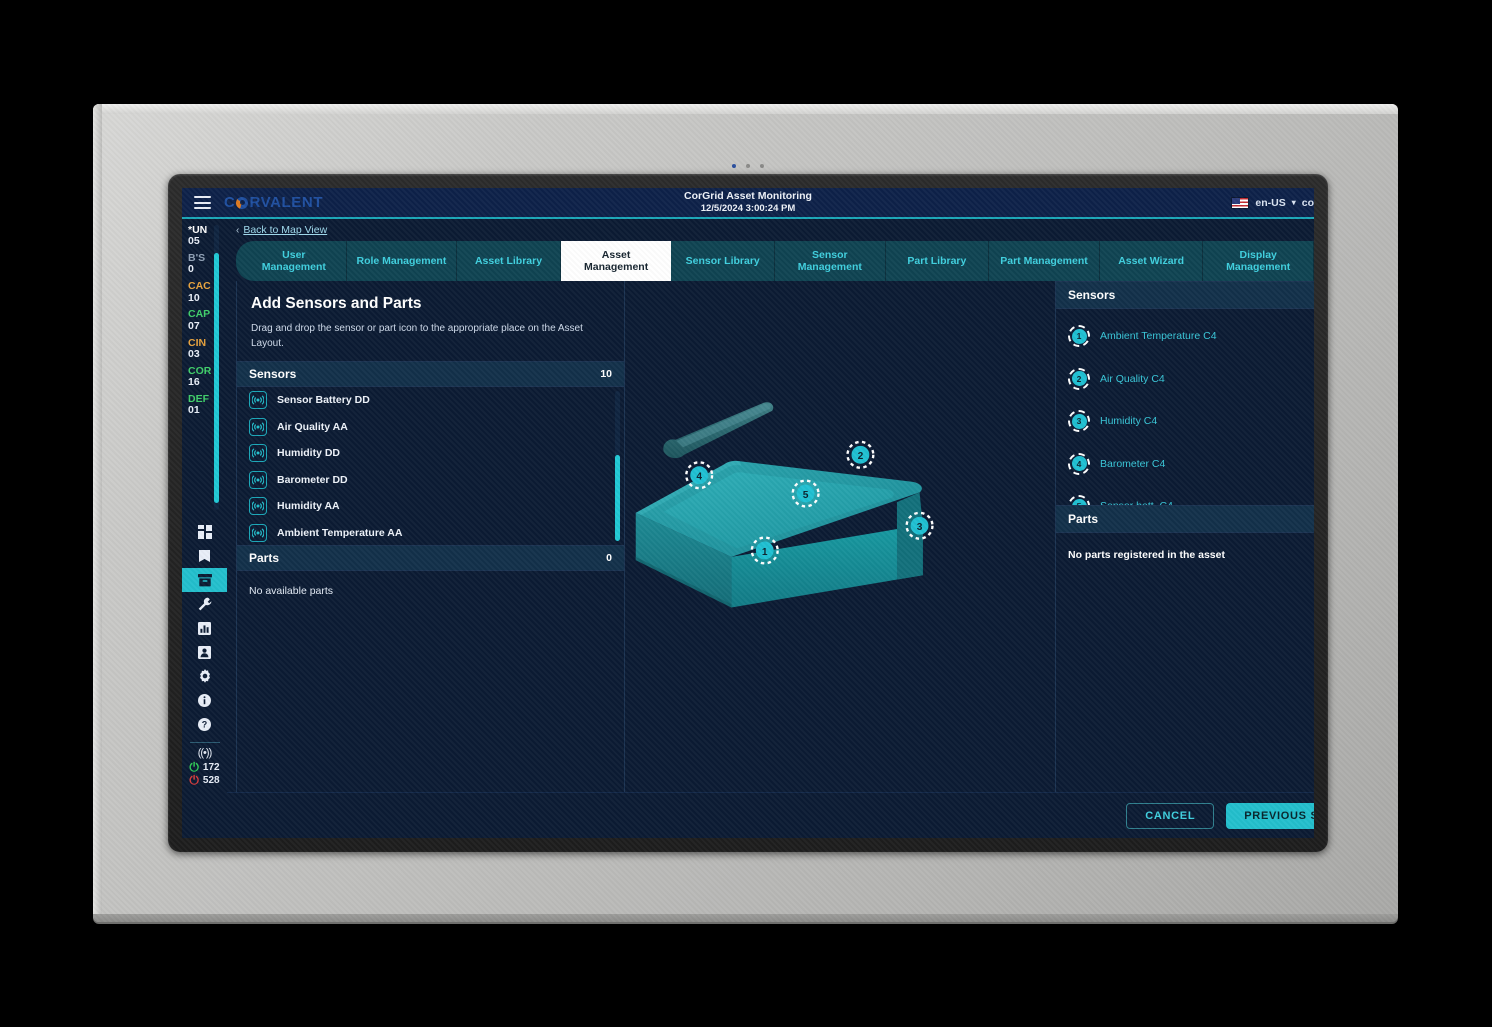 The image size is (1492, 1027). What do you see at coordinates (617, 498) in the screenshot?
I see `sensors-scrollbar-thumb` at bounding box center [617, 498].